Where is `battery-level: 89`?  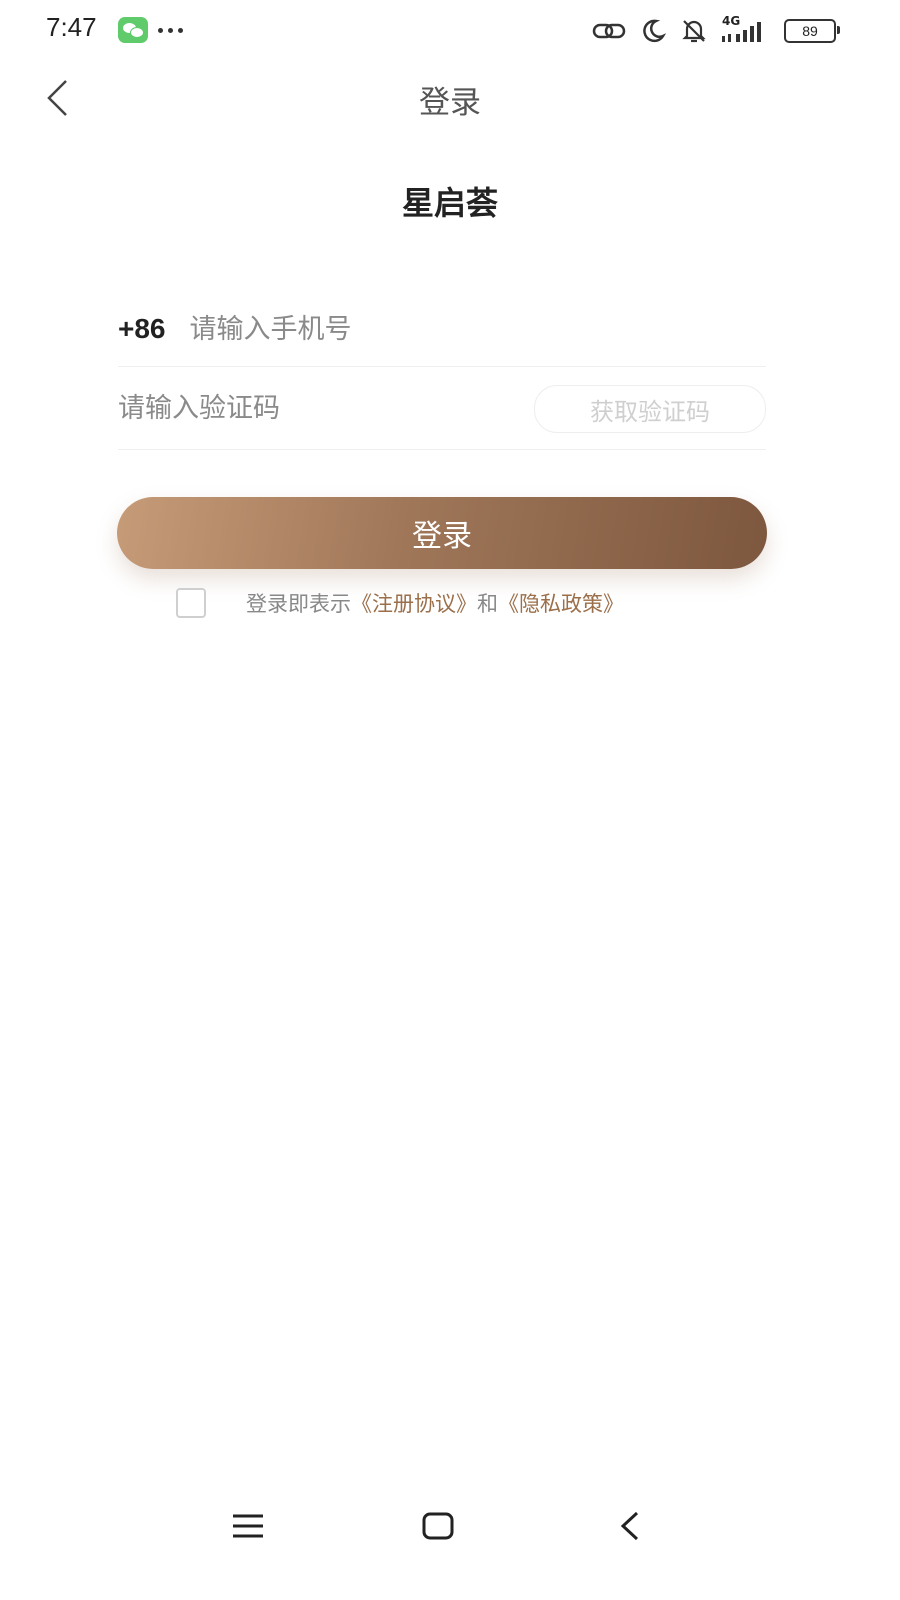 battery-level: 89 is located at coordinates (810, 31).